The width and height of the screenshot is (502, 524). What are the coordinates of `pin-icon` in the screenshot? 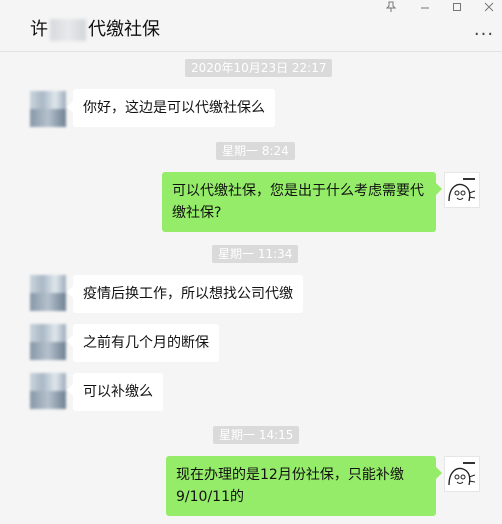 It's located at (391, 7).